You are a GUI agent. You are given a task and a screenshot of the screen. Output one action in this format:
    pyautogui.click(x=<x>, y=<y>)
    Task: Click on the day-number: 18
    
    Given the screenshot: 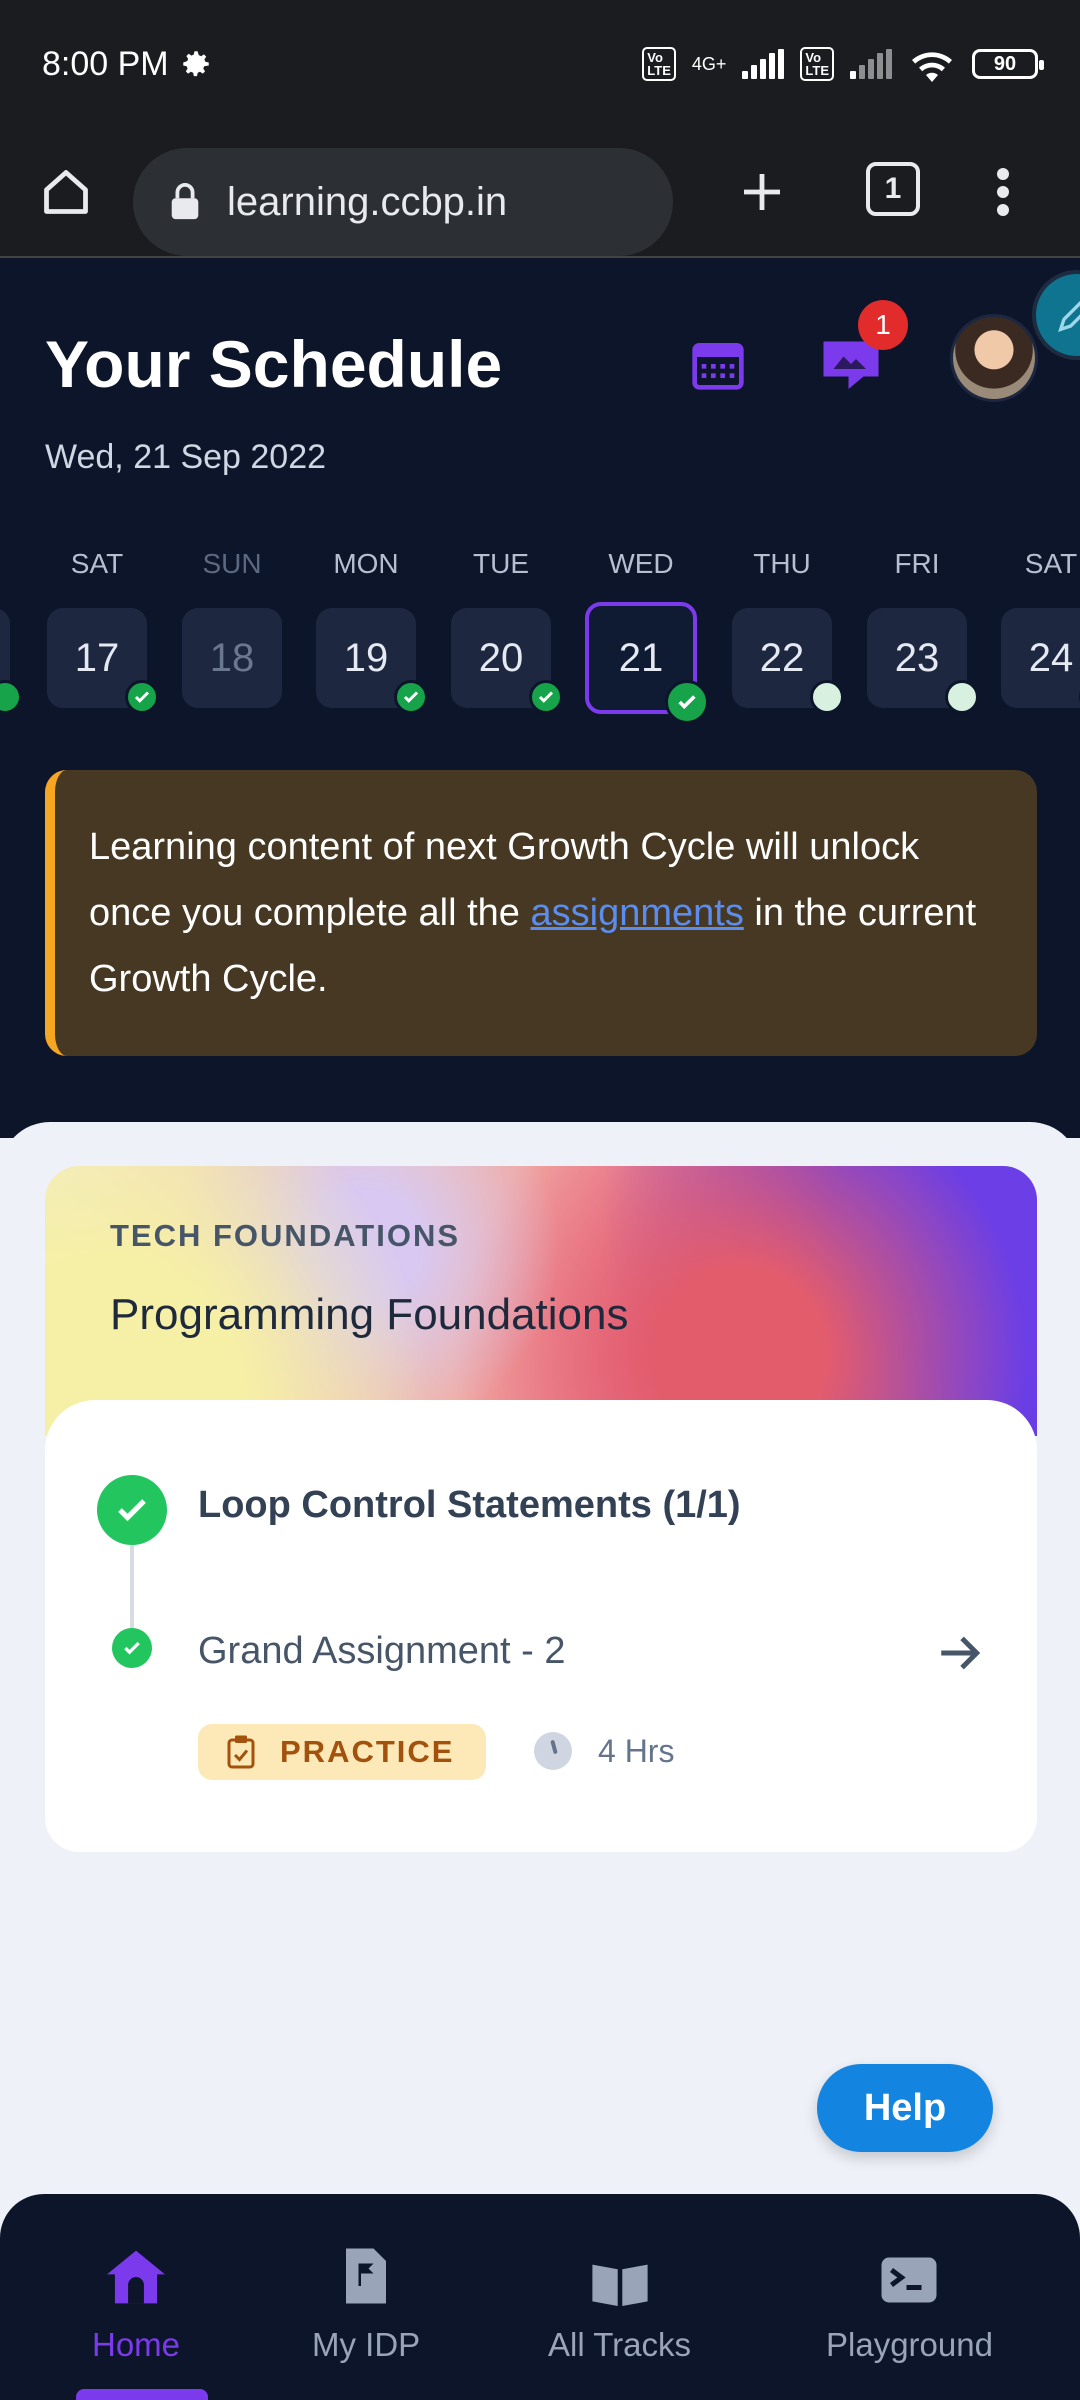 What is the action you would take?
    pyautogui.click(x=232, y=657)
    